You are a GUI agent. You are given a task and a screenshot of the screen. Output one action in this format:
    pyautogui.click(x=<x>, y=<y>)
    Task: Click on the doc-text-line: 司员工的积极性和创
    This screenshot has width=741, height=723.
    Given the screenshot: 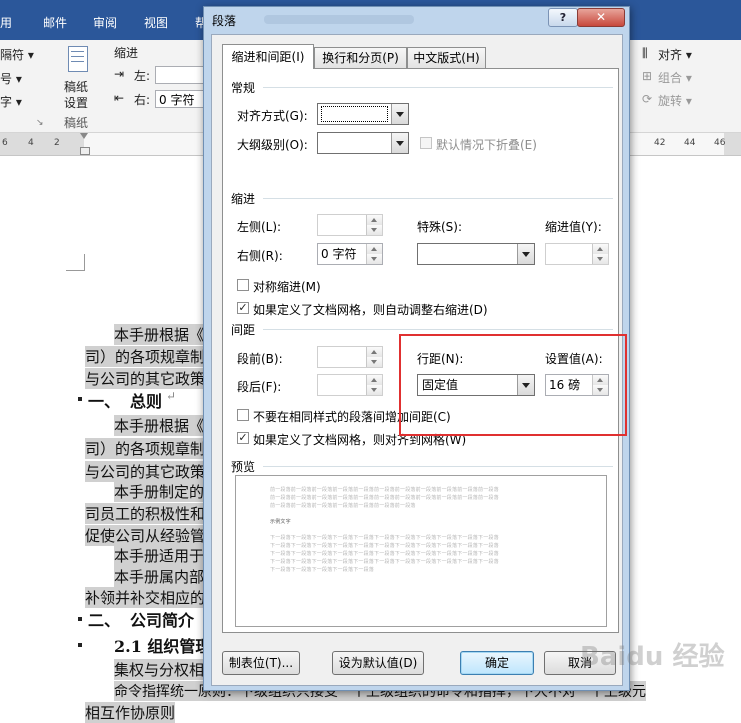 What is the action you would take?
    pyautogui.click(x=153, y=513)
    